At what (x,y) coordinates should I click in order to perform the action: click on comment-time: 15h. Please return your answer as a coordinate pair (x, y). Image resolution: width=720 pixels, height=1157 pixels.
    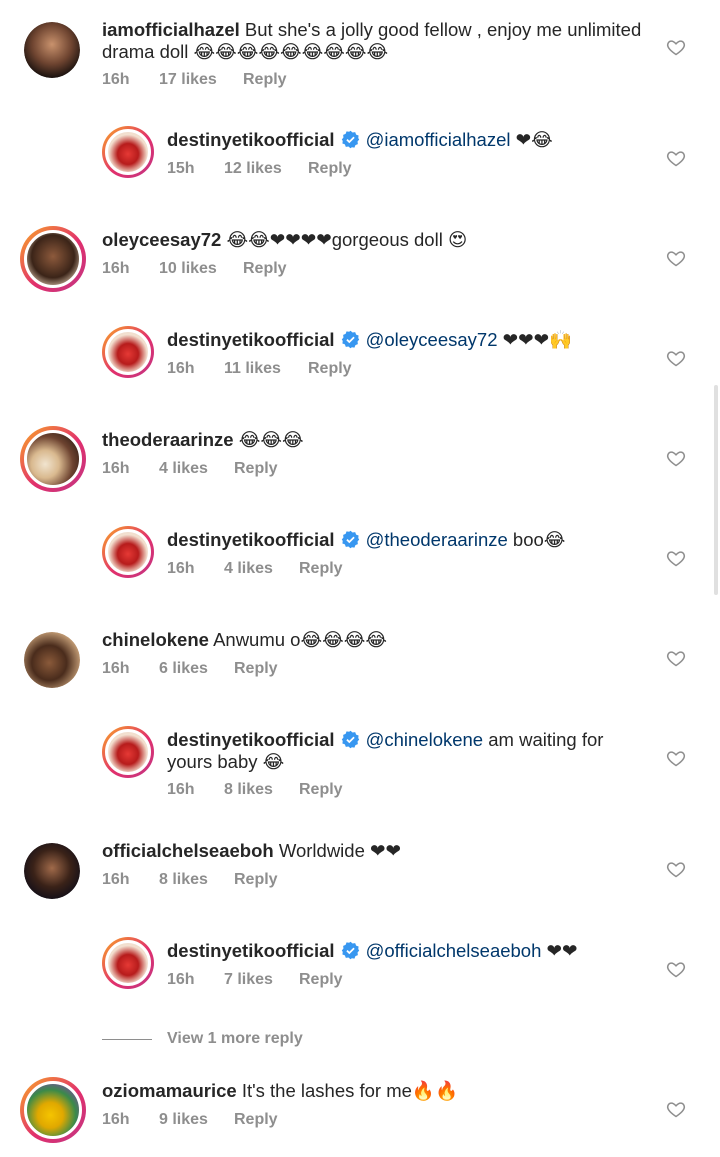
    Looking at the image, I should click on (181, 168).